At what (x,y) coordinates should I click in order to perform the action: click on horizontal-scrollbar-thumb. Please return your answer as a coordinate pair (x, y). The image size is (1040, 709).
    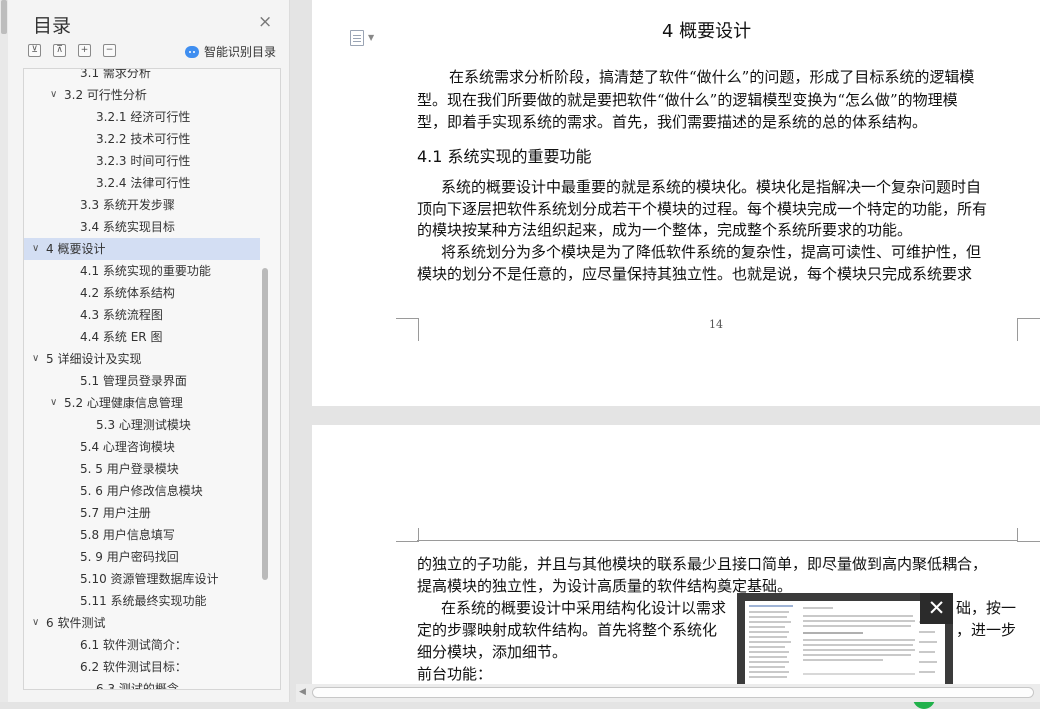
    Looking at the image, I should click on (673, 692).